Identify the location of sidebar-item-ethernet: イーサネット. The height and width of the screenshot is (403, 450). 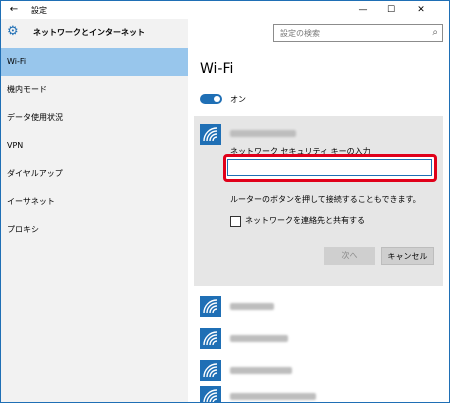
(94, 202).